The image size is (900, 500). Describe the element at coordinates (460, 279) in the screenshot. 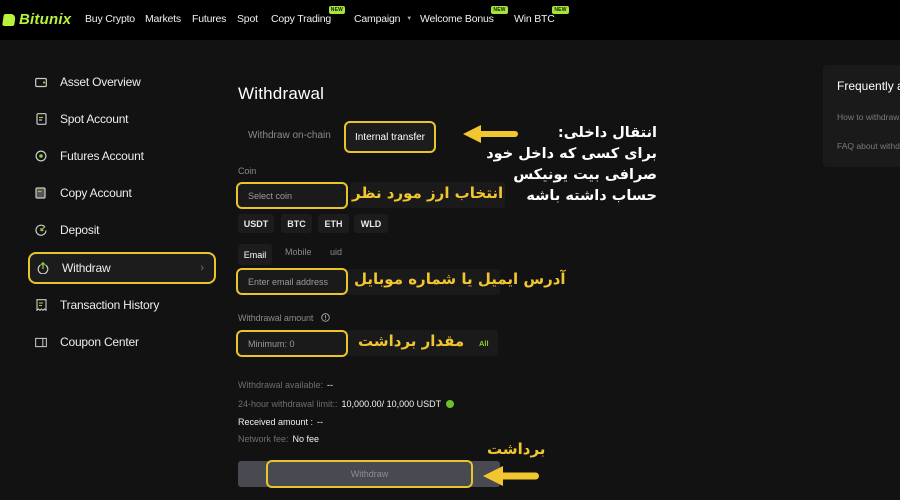

I see `annotation-recipient: آدرس ایمیل یا شماره موبایل` at that location.